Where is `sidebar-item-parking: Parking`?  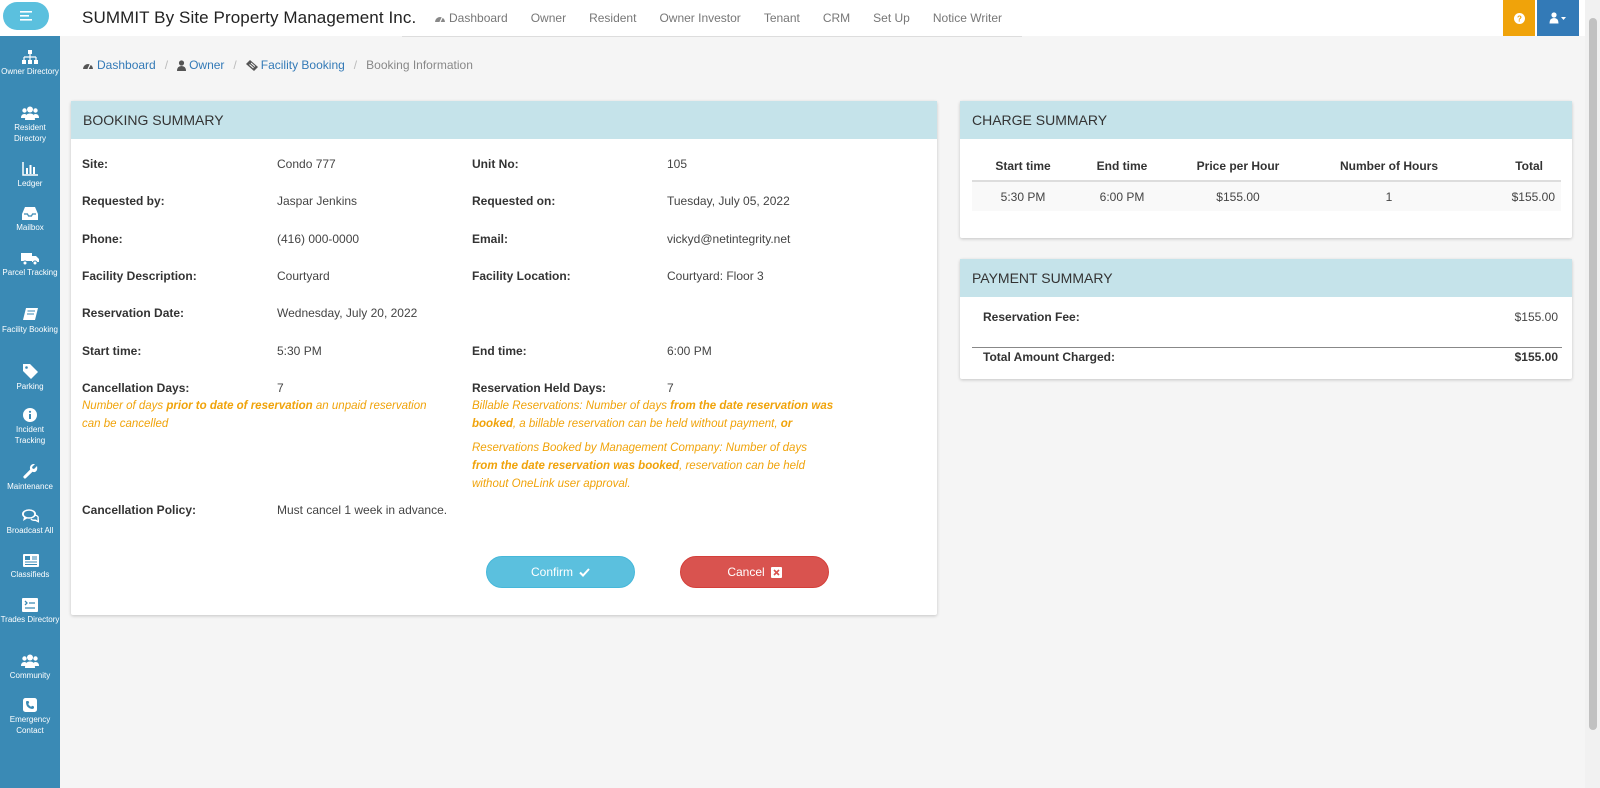
sidebar-item-parking: Parking is located at coordinates (30, 378).